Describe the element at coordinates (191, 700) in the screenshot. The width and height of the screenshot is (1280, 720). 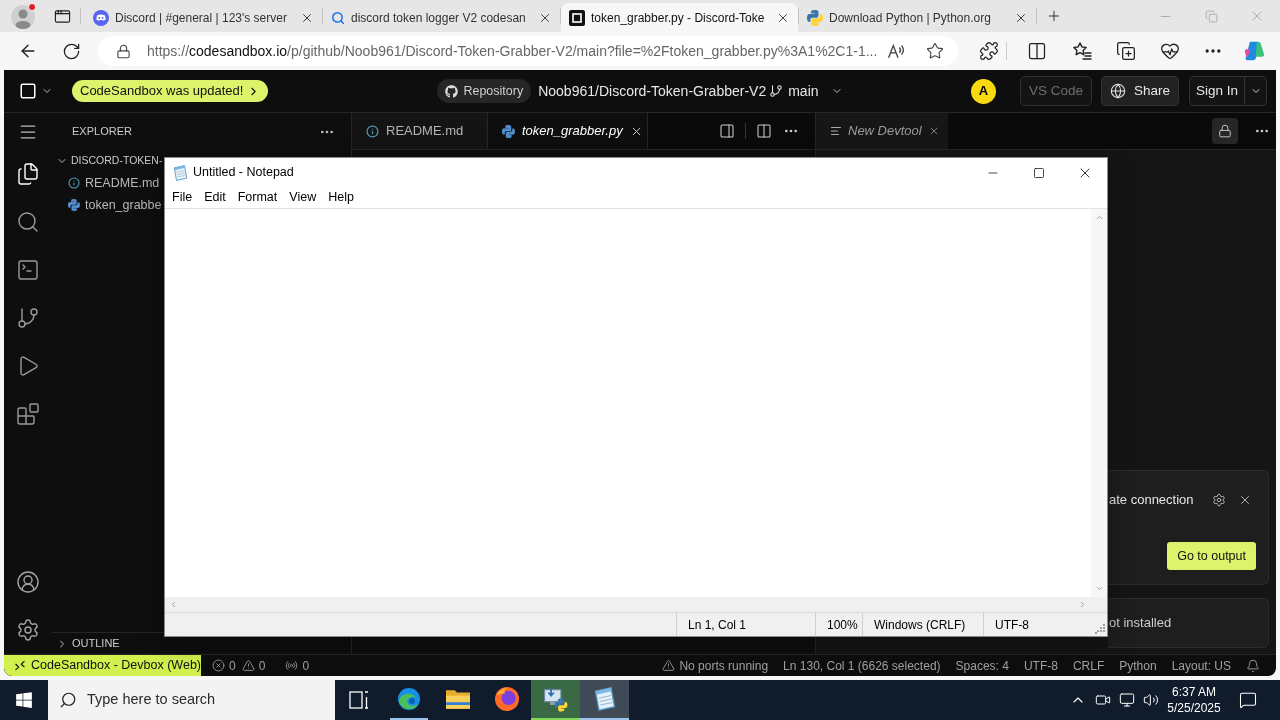
I see `search-field: Type here to search` at that location.